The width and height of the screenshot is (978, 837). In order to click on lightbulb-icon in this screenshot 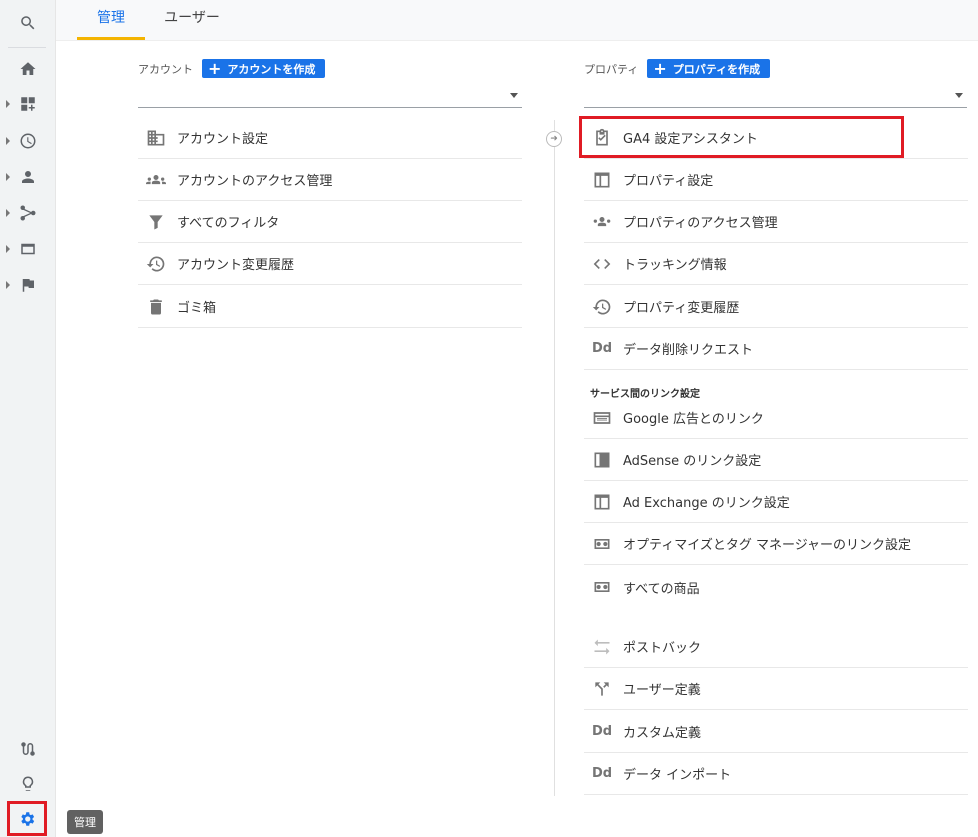, I will do `click(27, 784)`.